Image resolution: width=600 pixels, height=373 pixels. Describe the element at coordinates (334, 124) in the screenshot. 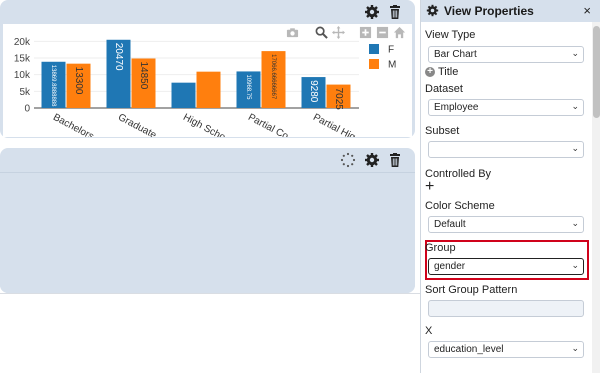

I see `x-tick-label: Partial Hig` at that location.